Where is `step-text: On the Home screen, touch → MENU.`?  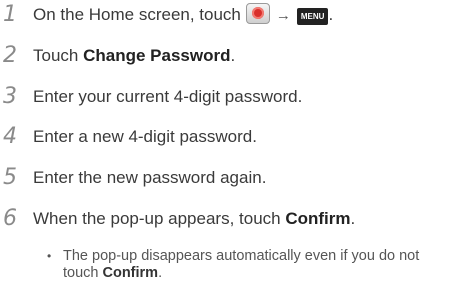 step-text: On the Home screen, touch → MENU. is located at coordinates (183, 15).